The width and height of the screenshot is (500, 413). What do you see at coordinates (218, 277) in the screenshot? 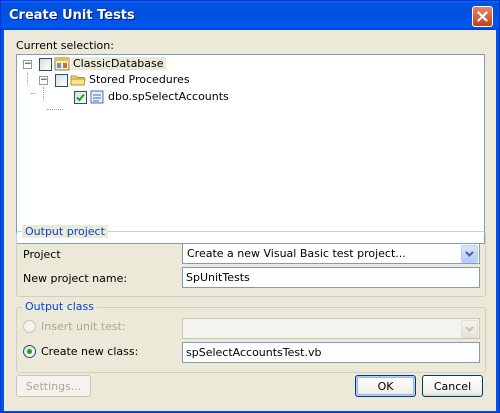
I see `project-name-value: SpUnitTests` at bounding box center [218, 277].